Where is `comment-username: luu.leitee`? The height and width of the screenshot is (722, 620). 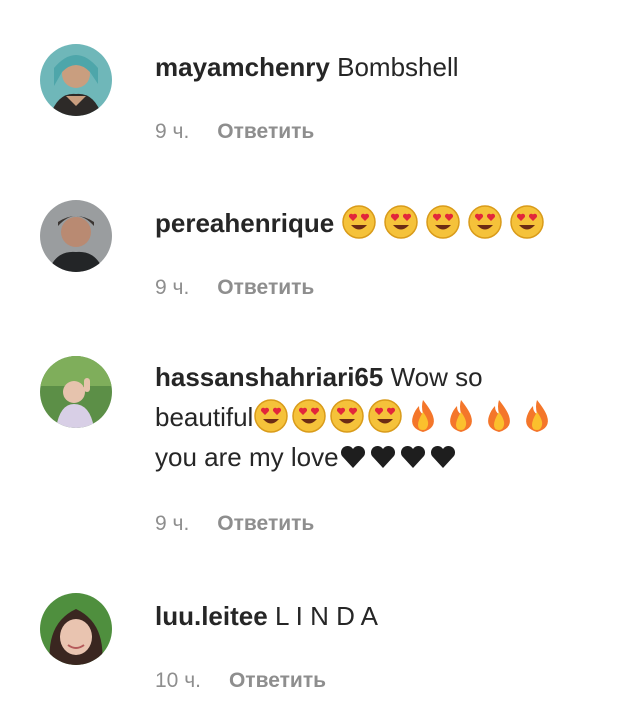
comment-username: luu.leitee is located at coordinates (211, 616).